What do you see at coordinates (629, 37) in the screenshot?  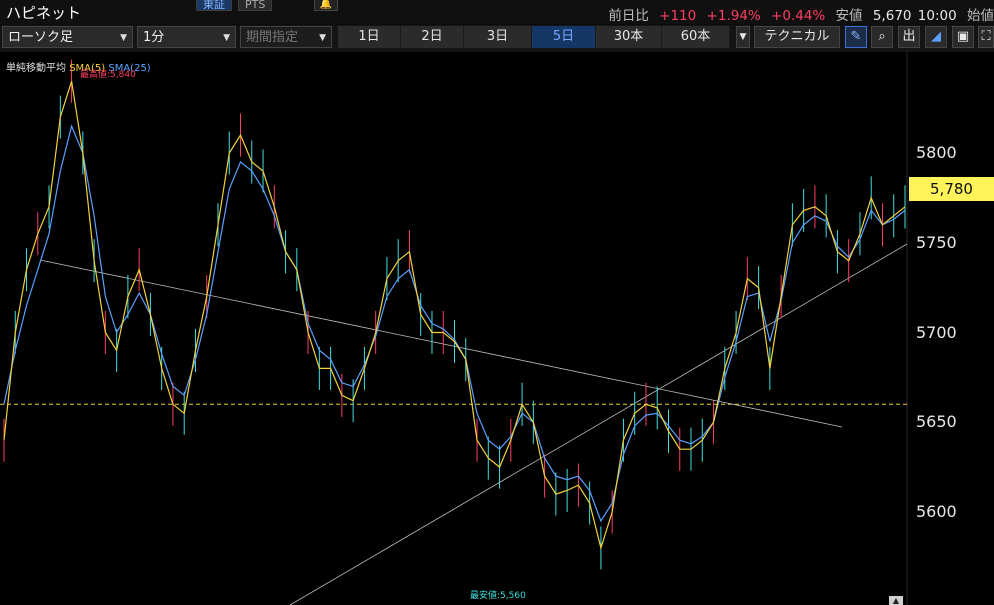 I see `range-30-bars: 30本` at bounding box center [629, 37].